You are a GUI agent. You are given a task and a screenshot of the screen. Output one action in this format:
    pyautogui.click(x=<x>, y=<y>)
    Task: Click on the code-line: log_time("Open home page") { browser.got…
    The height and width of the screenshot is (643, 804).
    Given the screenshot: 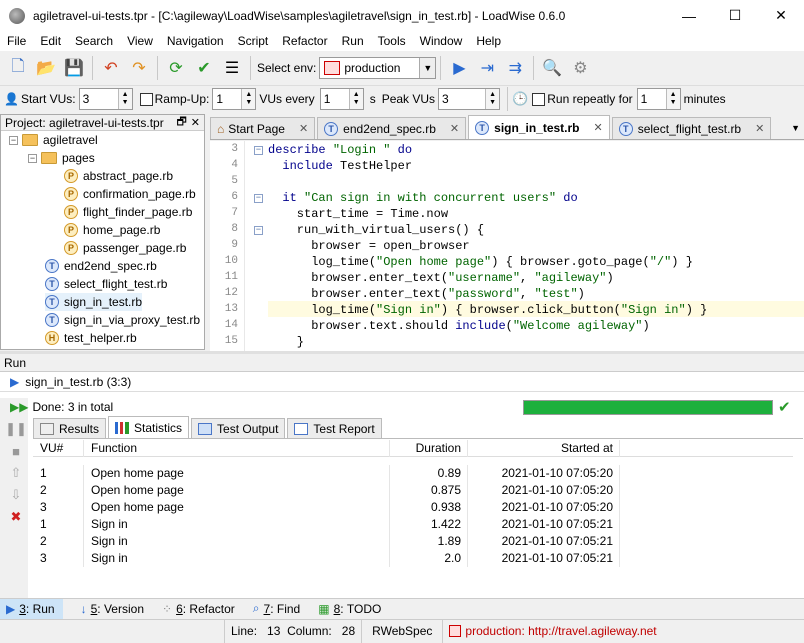 What is the action you would take?
    pyautogui.click(x=480, y=262)
    